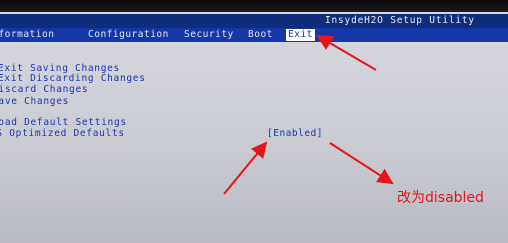 The height and width of the screenshot is (243, 508). I want to click on arrow-from-annotation, so click(361, 163).